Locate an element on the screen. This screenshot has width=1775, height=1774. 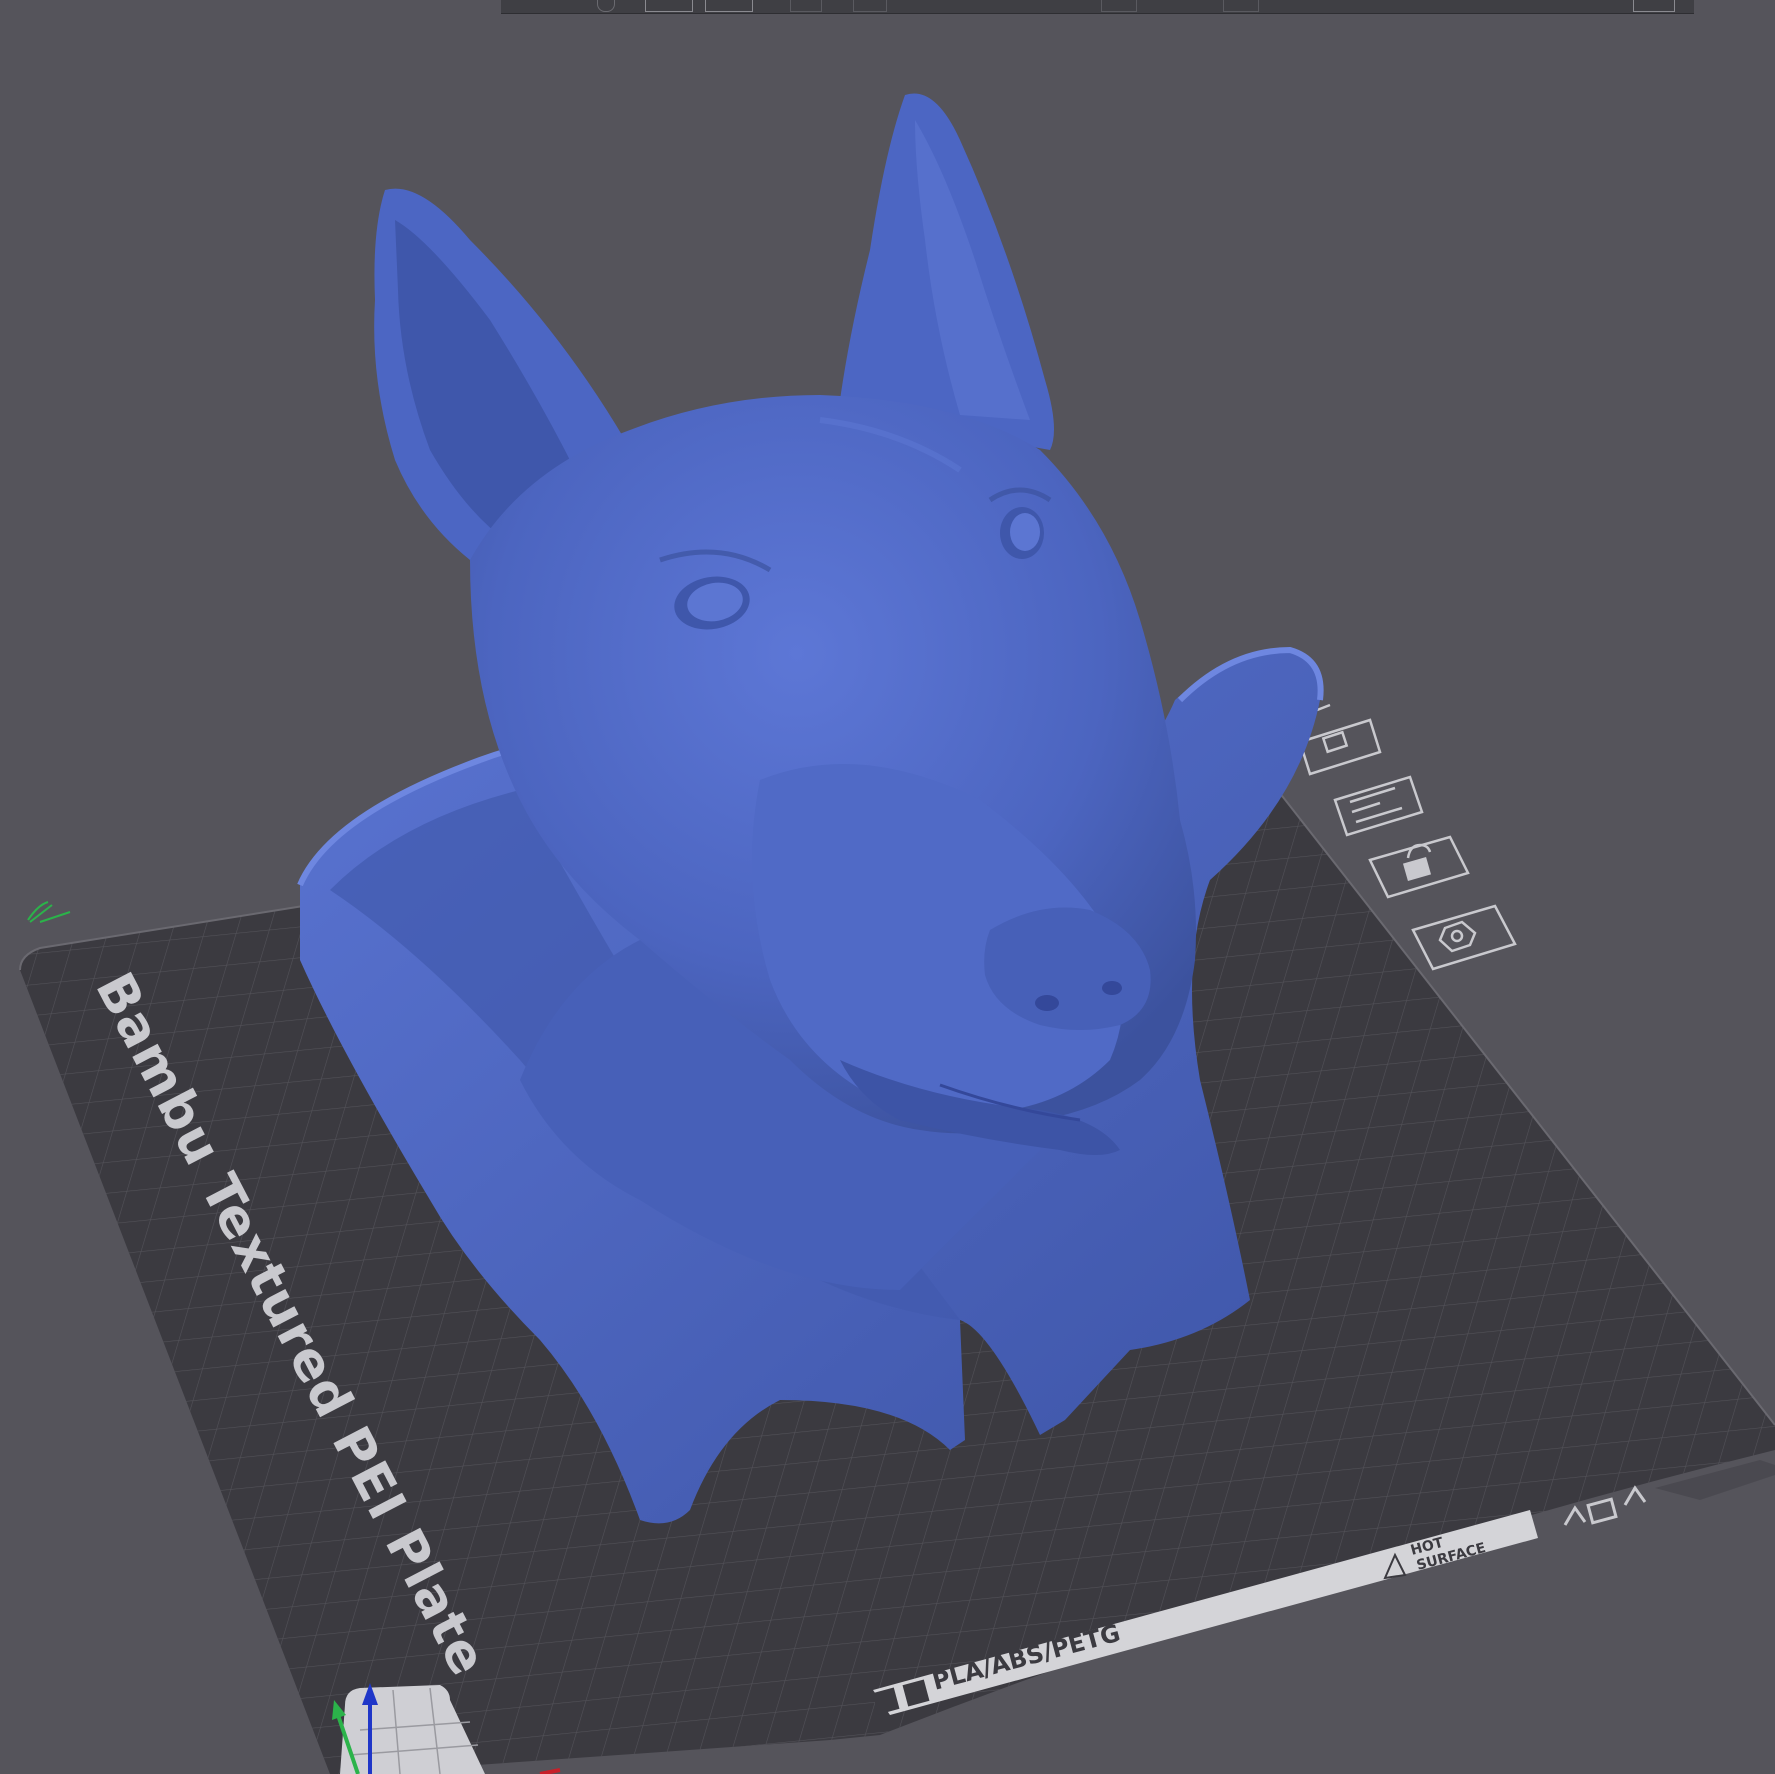
plate-settings-icon is located at coordinates (1378, 806).